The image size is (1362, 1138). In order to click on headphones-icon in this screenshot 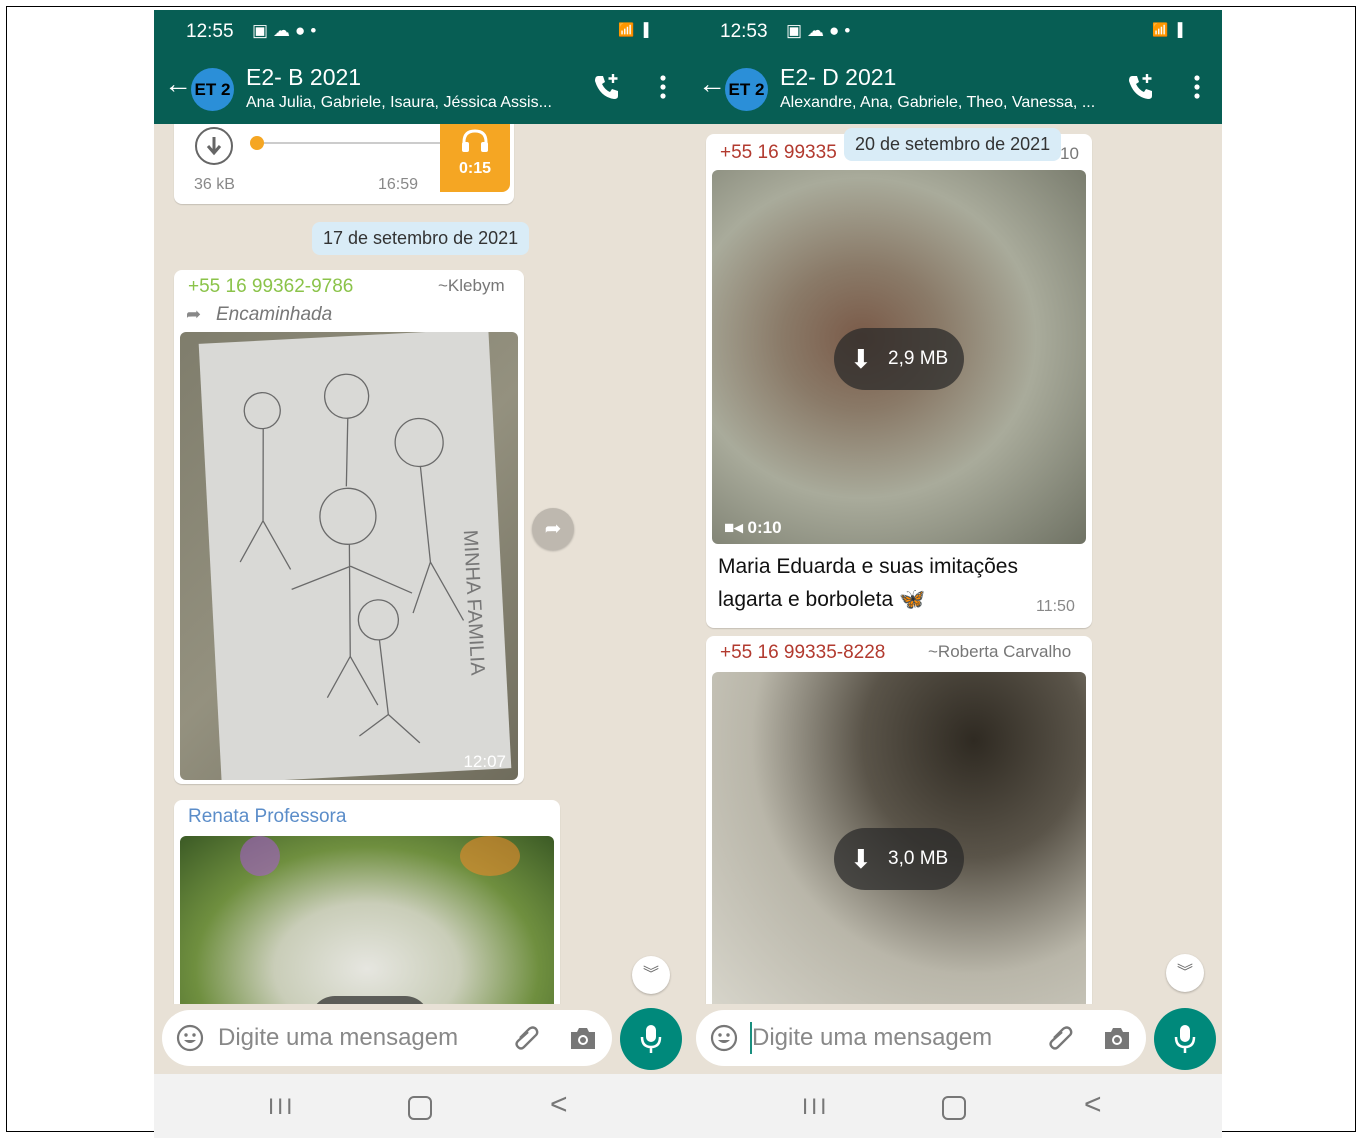, I will do `click(475, 140)`.